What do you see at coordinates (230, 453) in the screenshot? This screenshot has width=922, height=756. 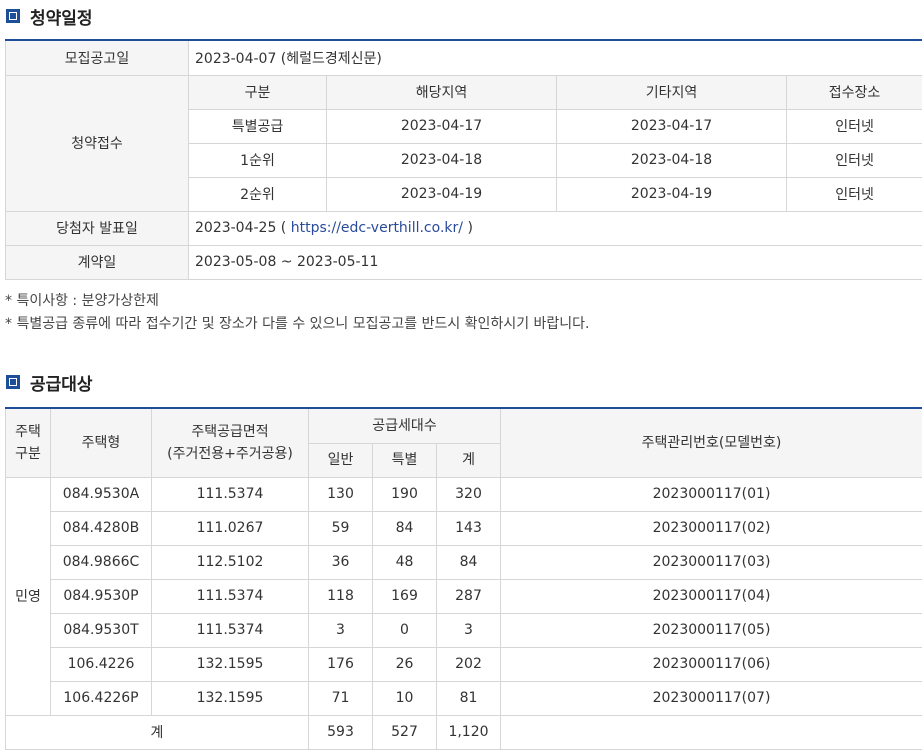 I see `area-line2: (주거전용+주거공용)` at bounding box center [230, 453].